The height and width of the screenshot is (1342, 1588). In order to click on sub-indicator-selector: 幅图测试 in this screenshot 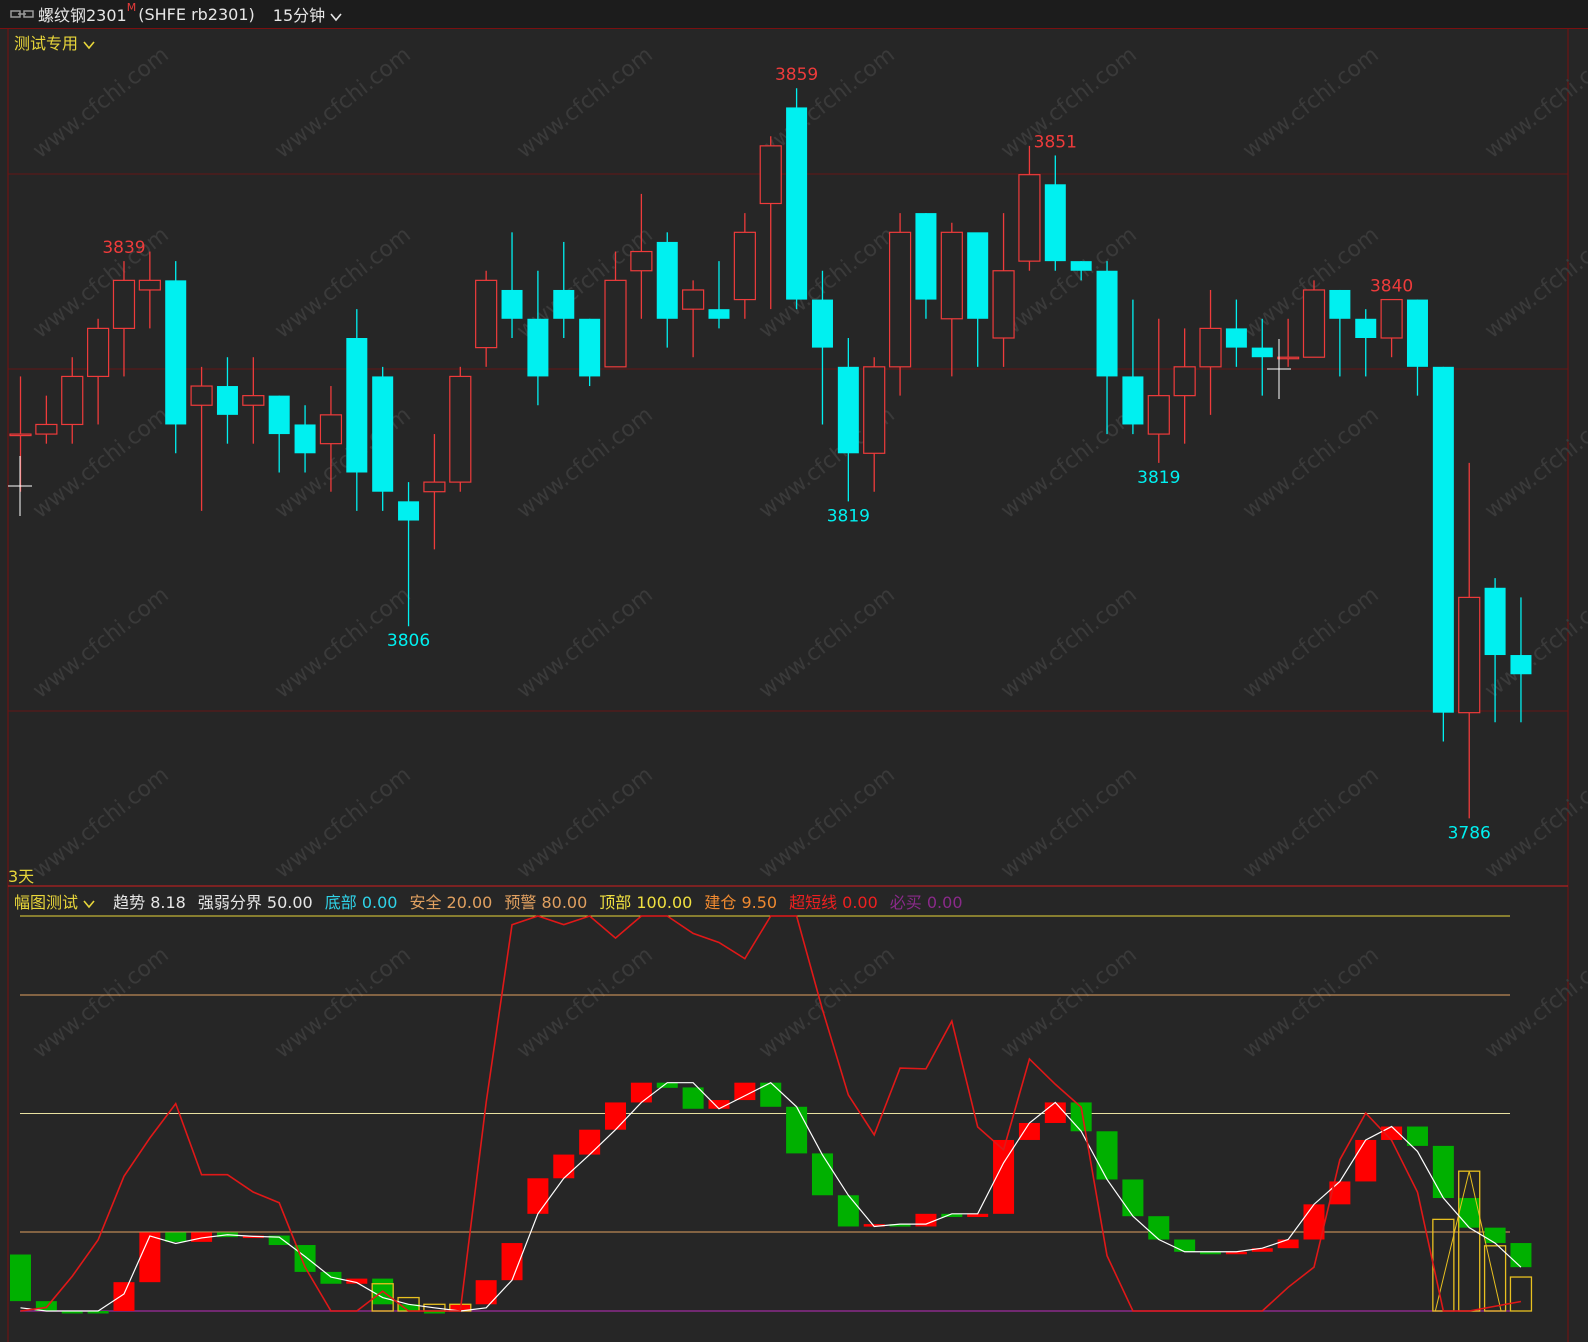, I will do `click(54, 901)`.